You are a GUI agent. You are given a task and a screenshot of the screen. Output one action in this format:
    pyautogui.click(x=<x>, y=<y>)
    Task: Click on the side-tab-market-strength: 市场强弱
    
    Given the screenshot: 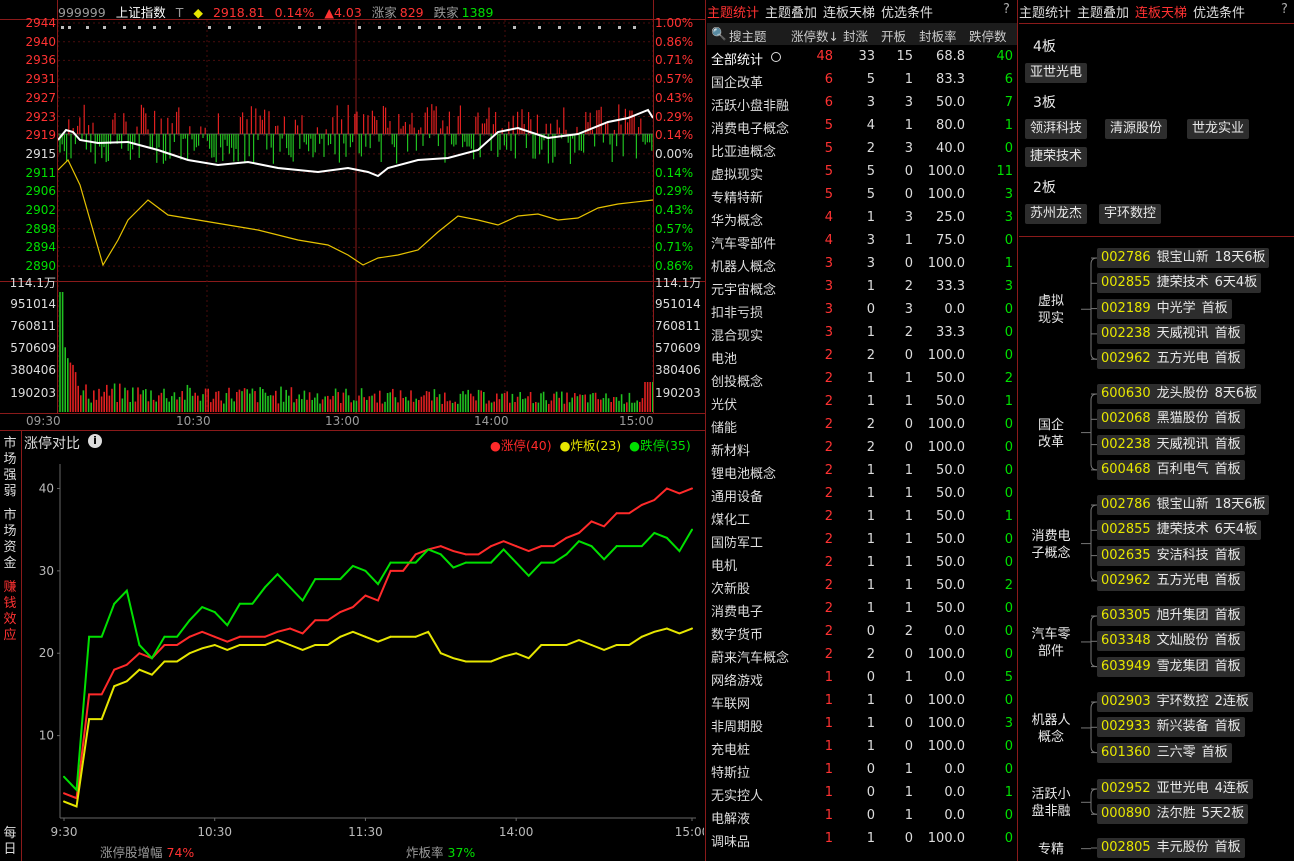 What is the action you would take?
    pyautogui.click(x=10, y=468)
    